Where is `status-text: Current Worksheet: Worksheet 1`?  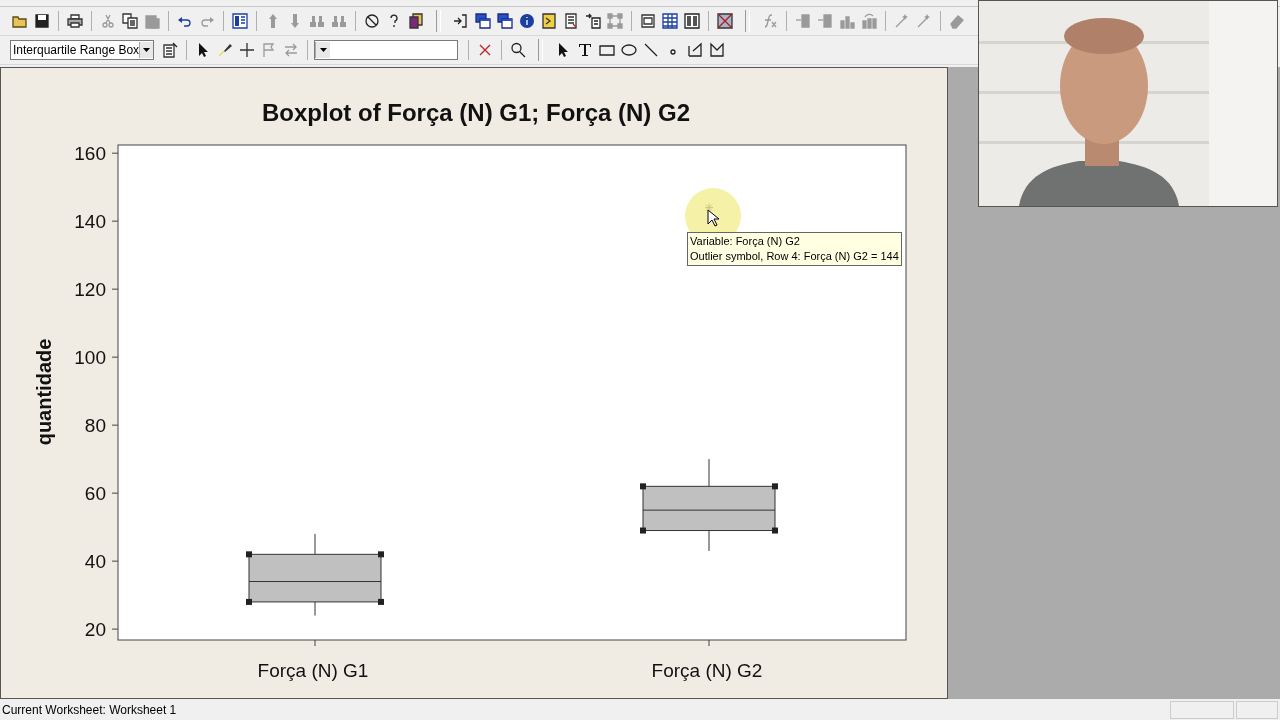 status-text: Current Worksheet: Worksheet 1 is located at coordinates (90, 709).